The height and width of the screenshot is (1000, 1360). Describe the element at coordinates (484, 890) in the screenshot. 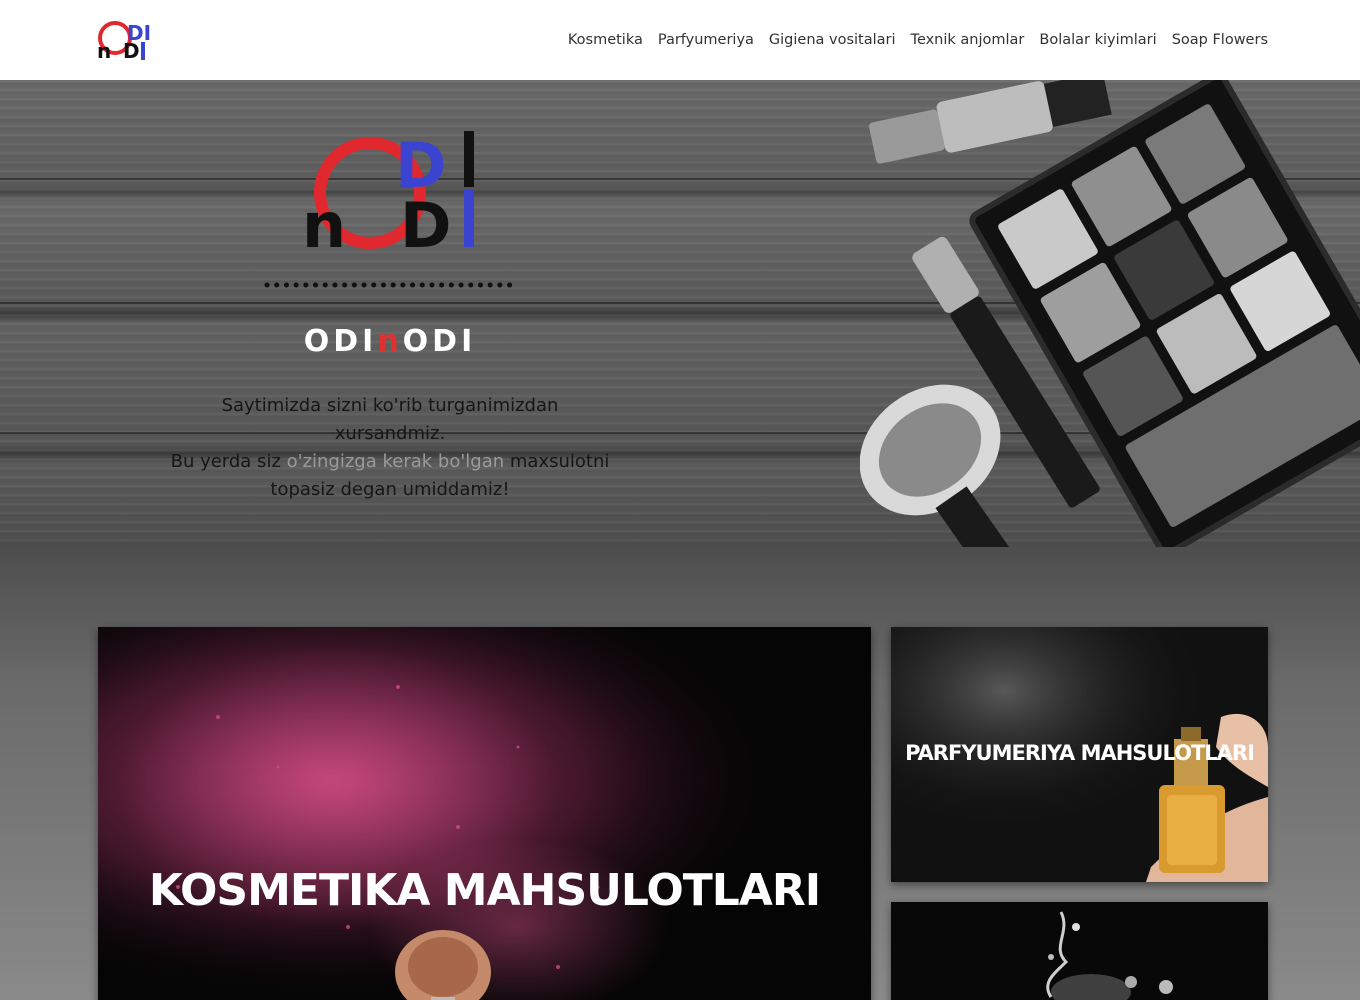

I see `card-label-kosmetika: KOSMETIKA MAHSULOTLARI` at that location.